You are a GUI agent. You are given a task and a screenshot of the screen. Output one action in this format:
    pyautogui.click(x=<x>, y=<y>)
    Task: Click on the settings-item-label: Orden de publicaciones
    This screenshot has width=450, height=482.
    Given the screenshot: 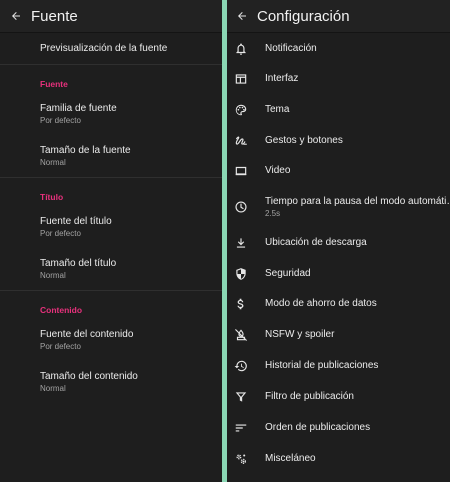 What is the action you would take?
    pyautogui.click(x=318, y=427)
    